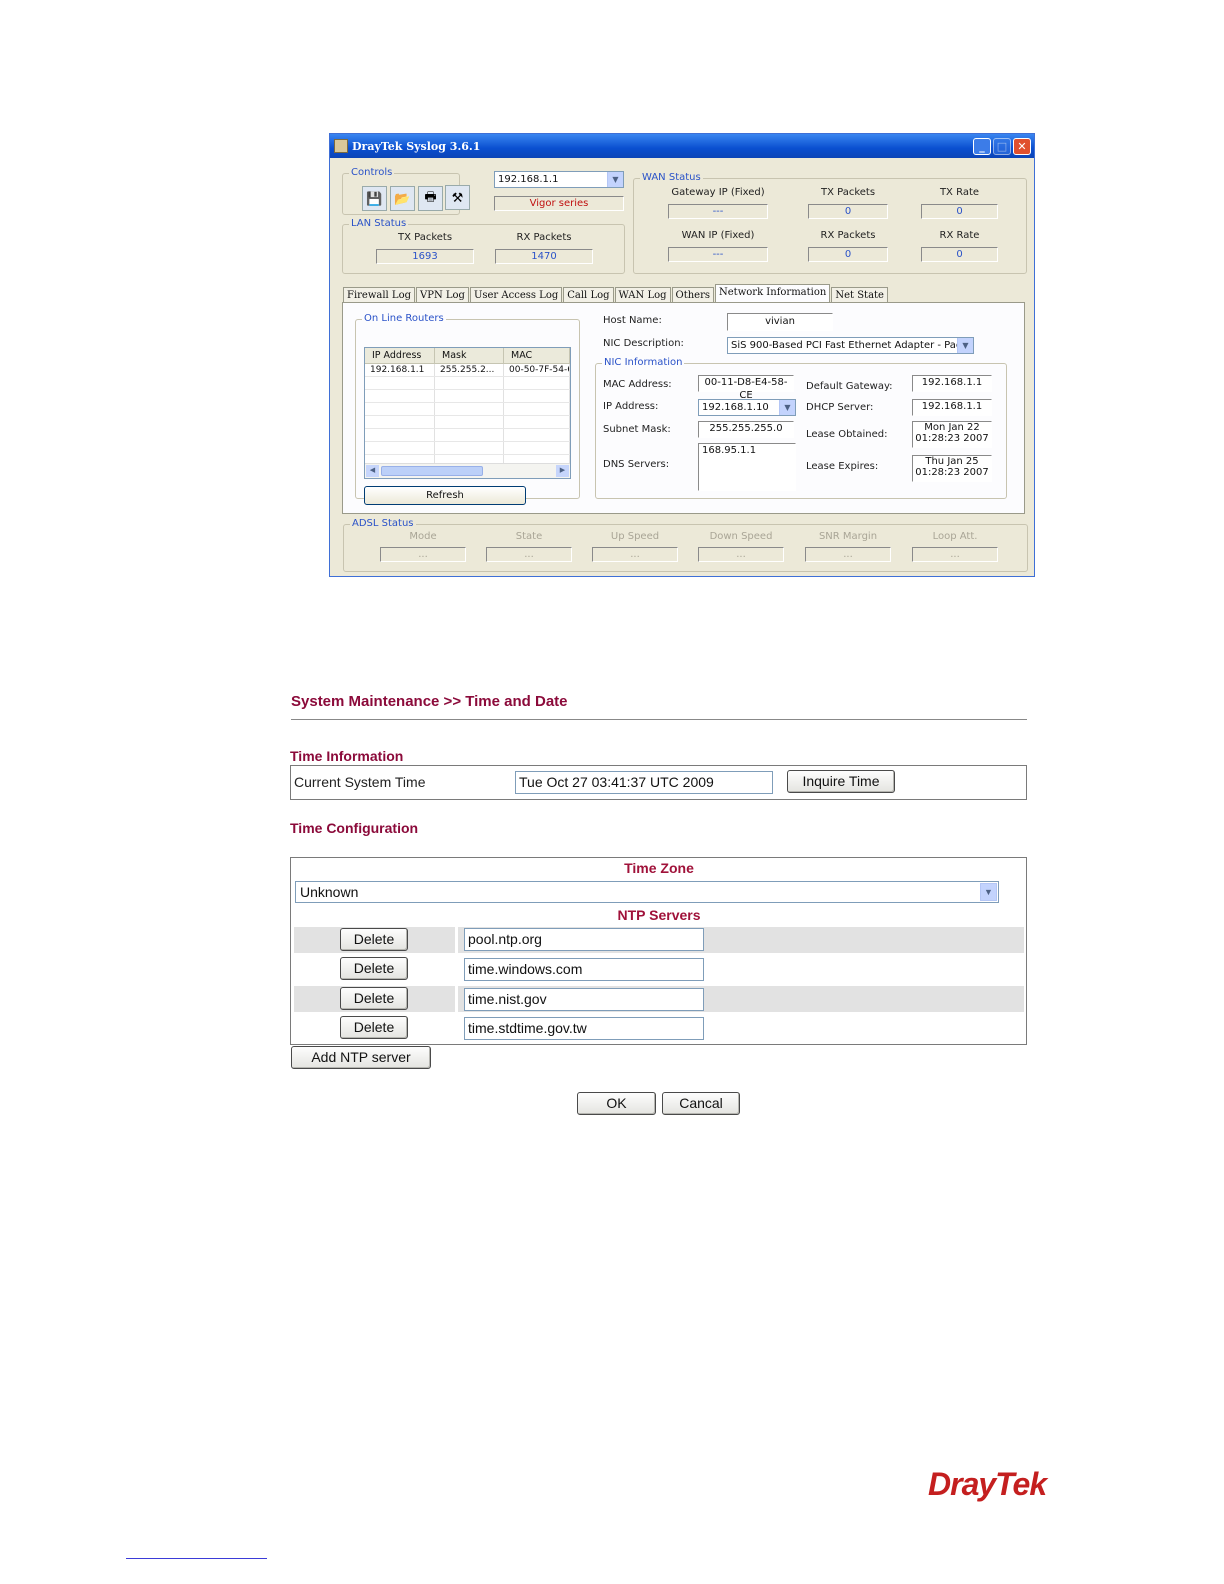  What do you see at coordinates (544, 237) in the screenshot?
I see `lan-rx-label: RX Packets` at bounding box center [544, 237].